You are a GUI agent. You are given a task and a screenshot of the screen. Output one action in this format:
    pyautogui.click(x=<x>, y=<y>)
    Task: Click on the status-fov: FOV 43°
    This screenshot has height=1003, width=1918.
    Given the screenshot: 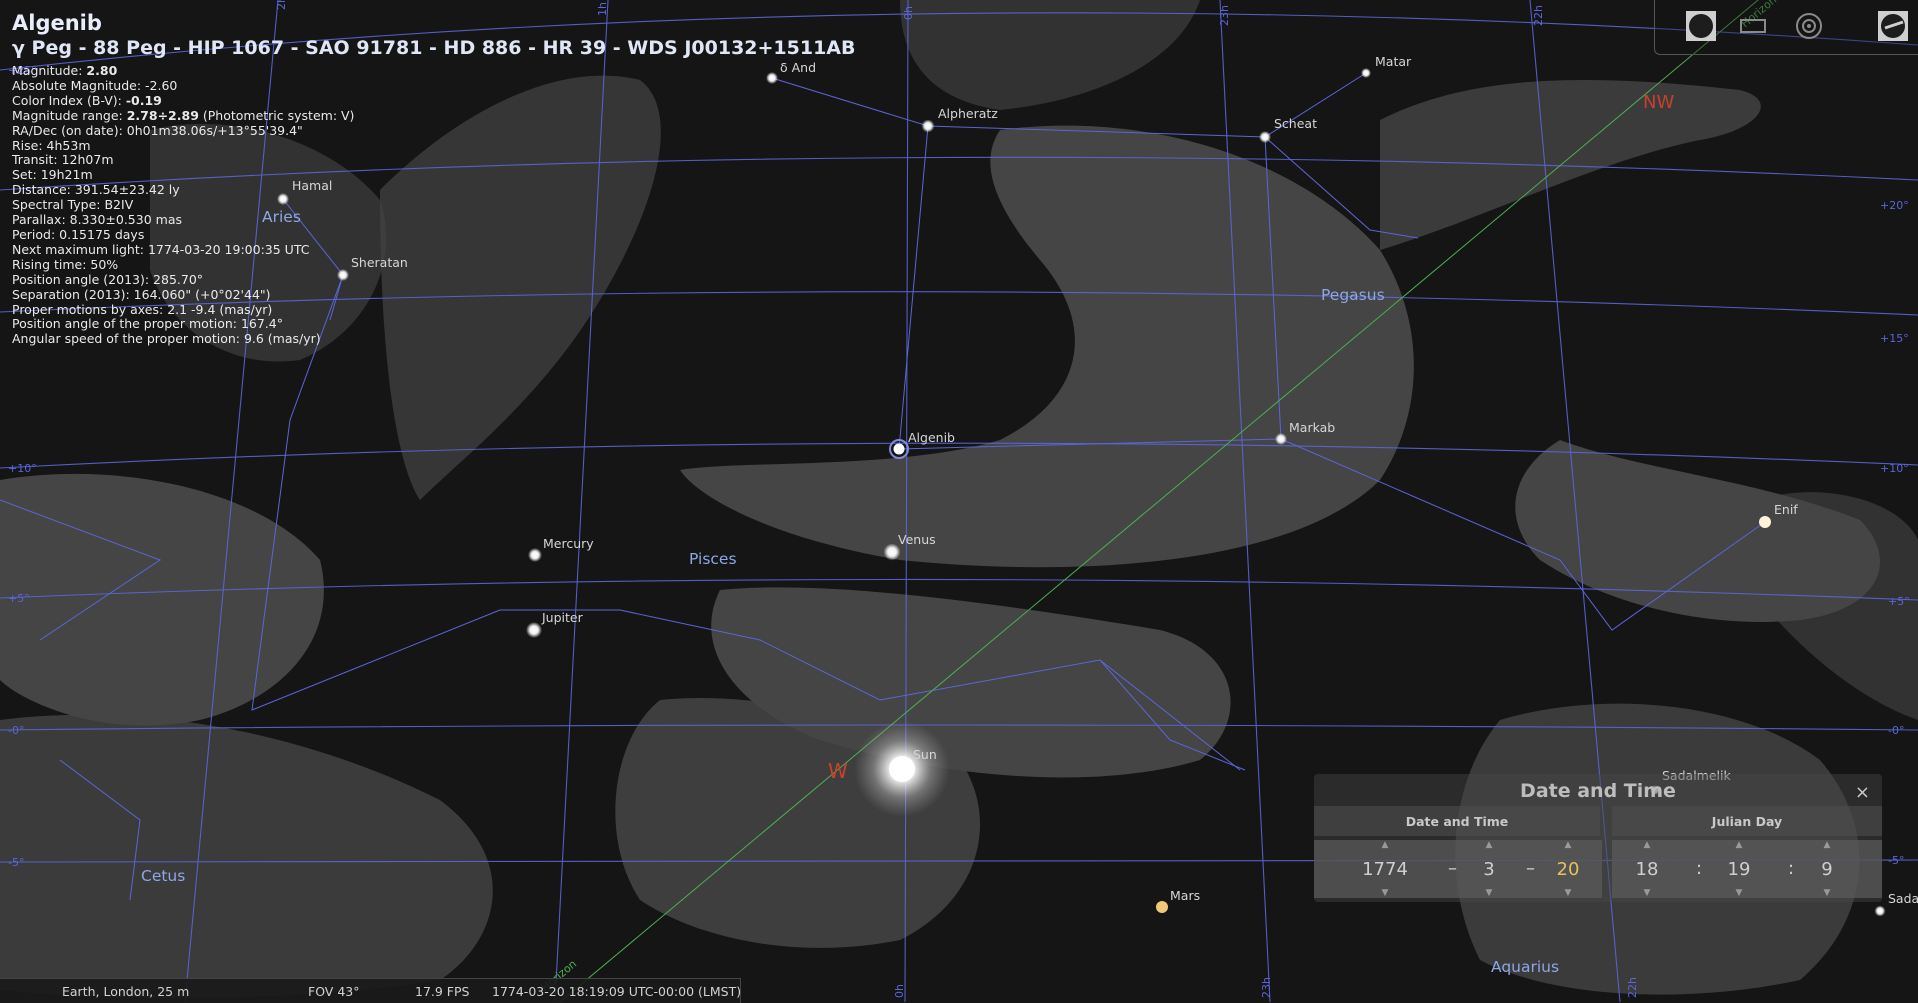 What is the action you would take?
    pyautogui.click(x=334, y=991)
    